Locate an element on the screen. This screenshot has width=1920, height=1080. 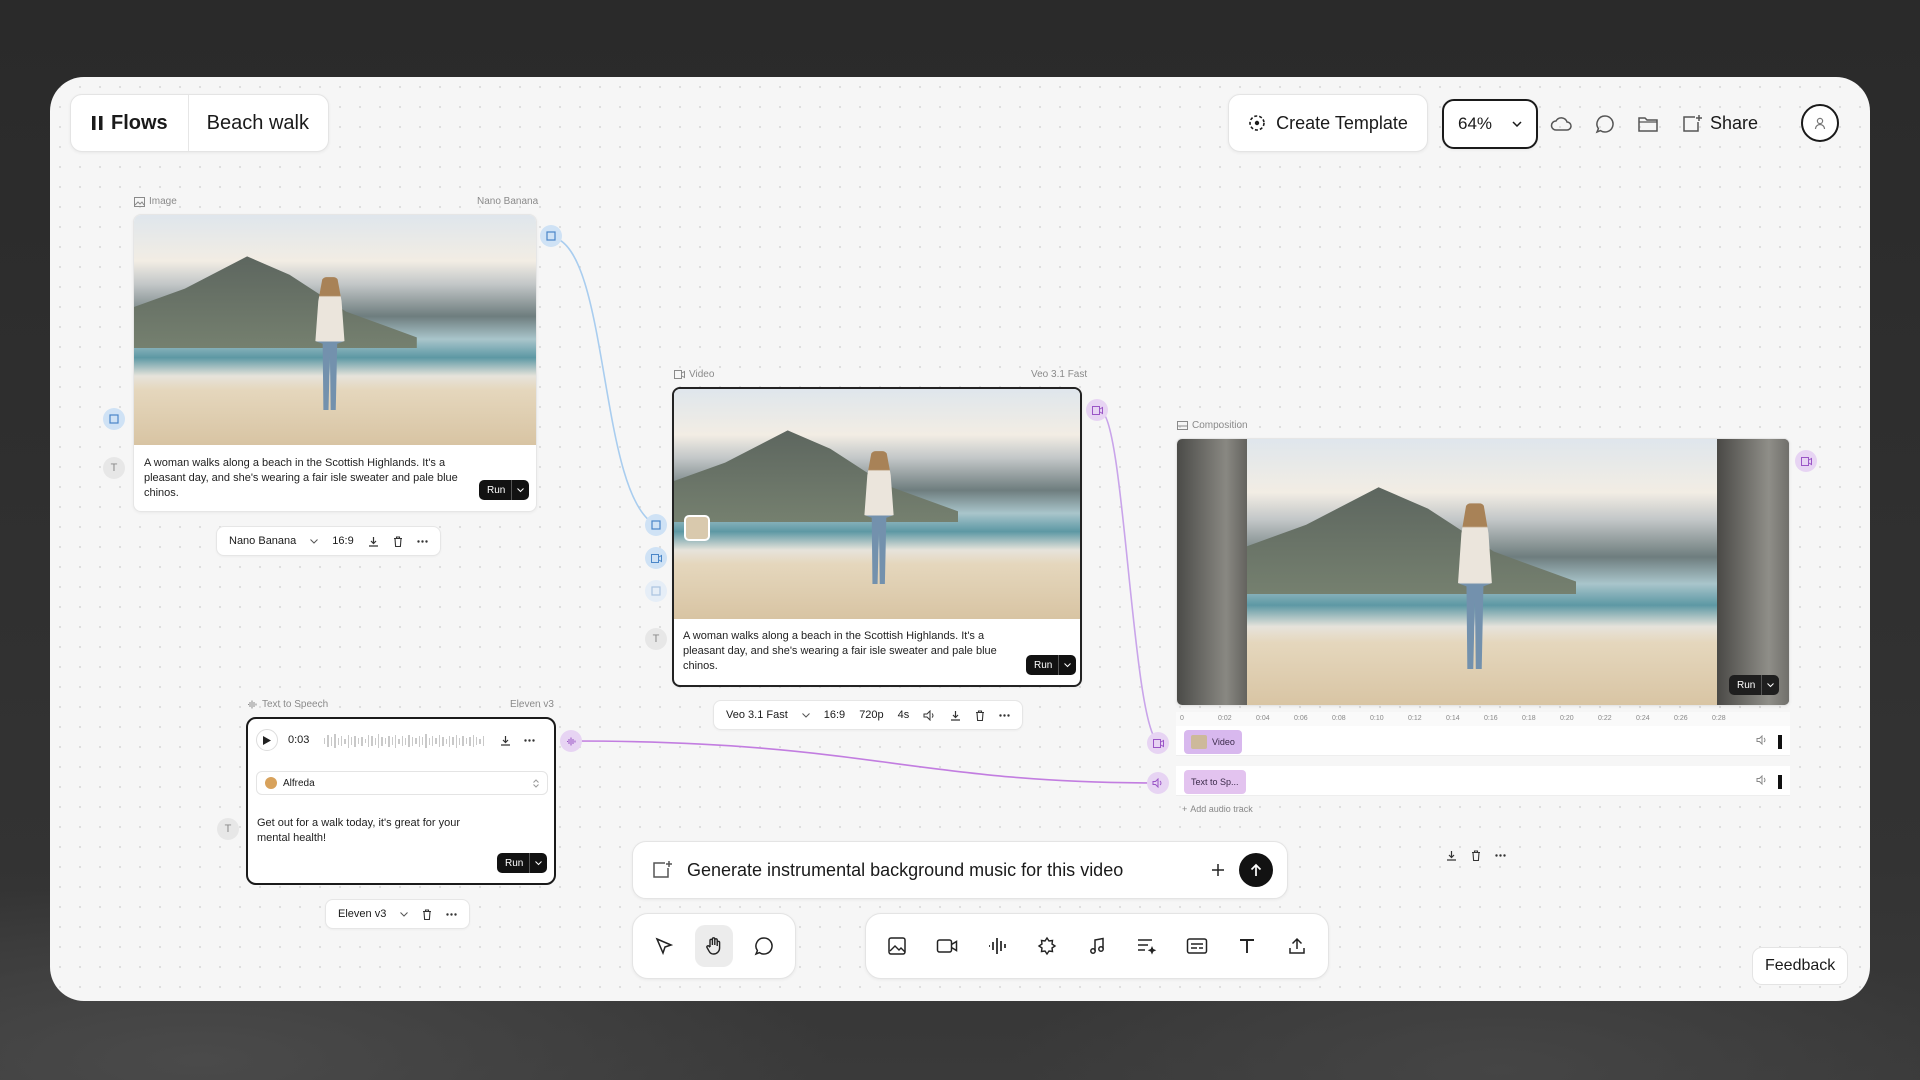
audio-toggle-icon is located at coordinates (929, 715).